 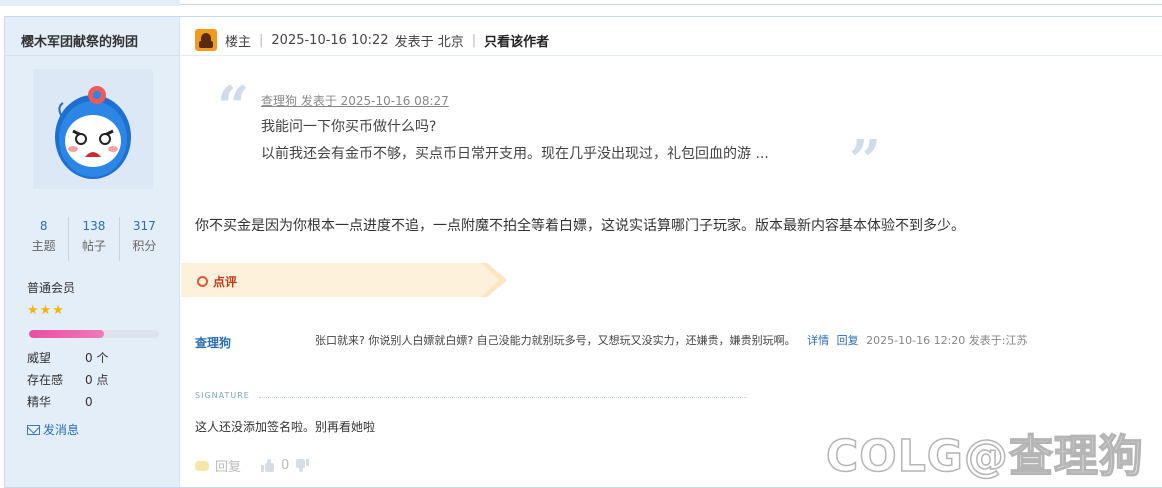 I want to click on quote-line: 我能问一下你买币做什么吗?, so click(x=349, y=127).